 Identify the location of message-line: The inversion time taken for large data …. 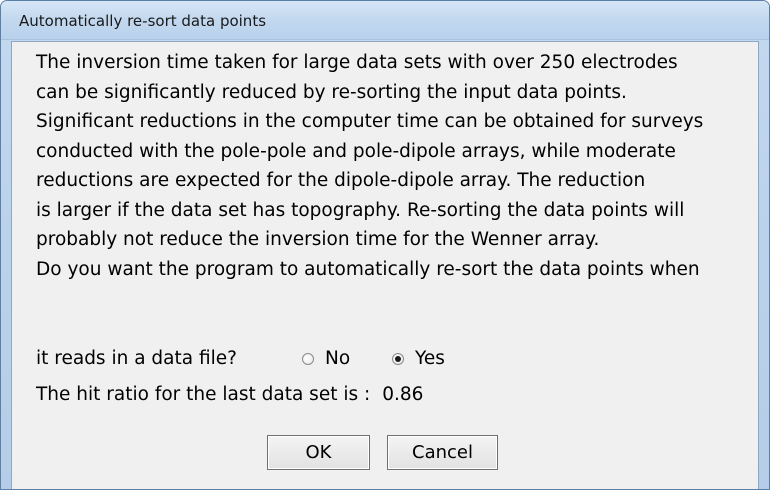
(357, 62).